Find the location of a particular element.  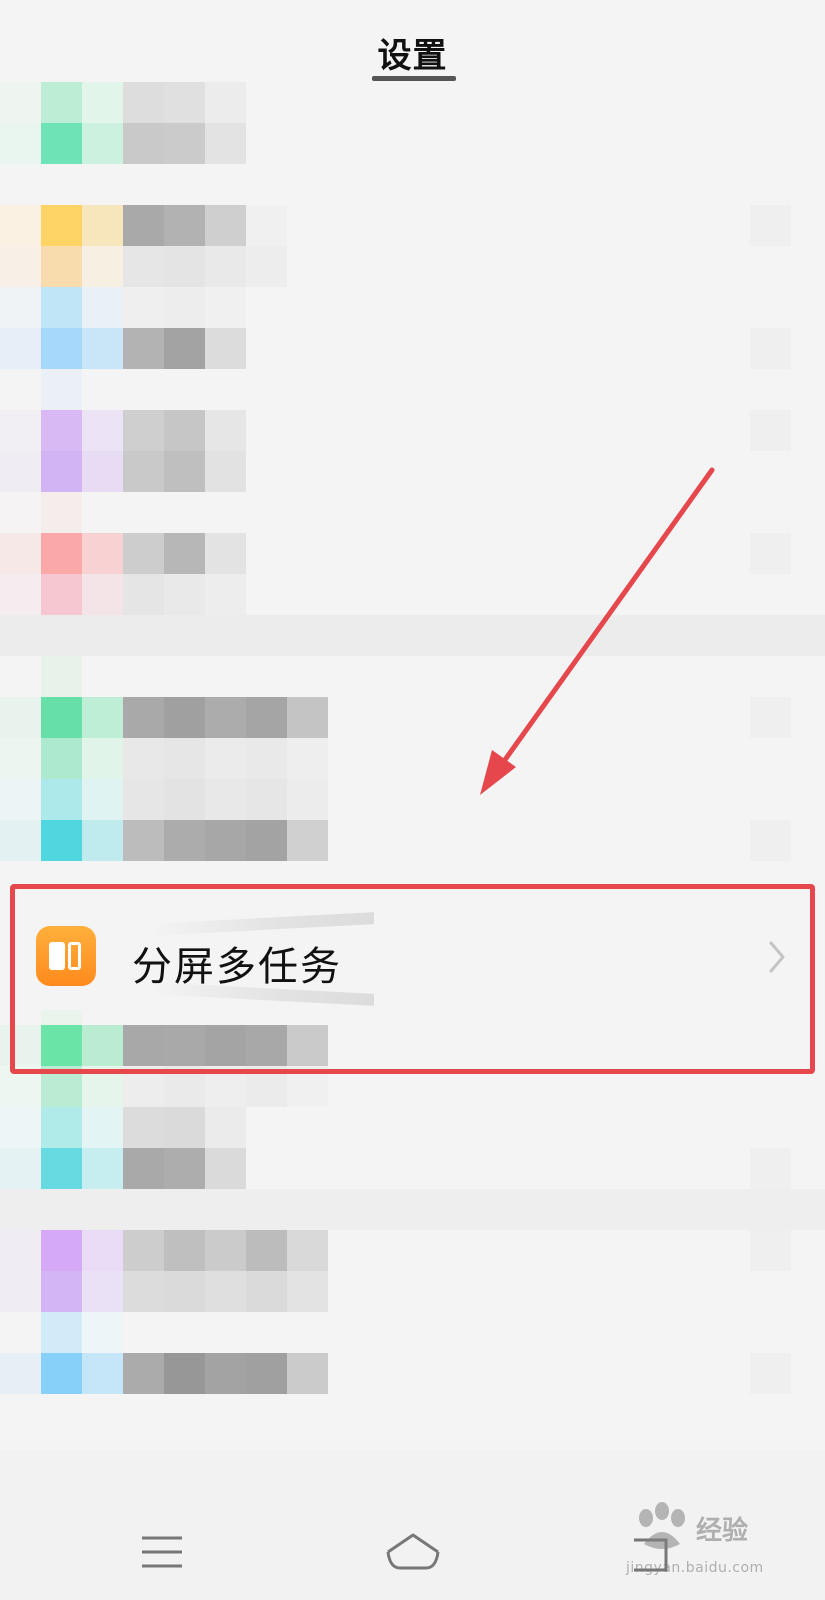

title-underline is located at coordinates (414, 78).